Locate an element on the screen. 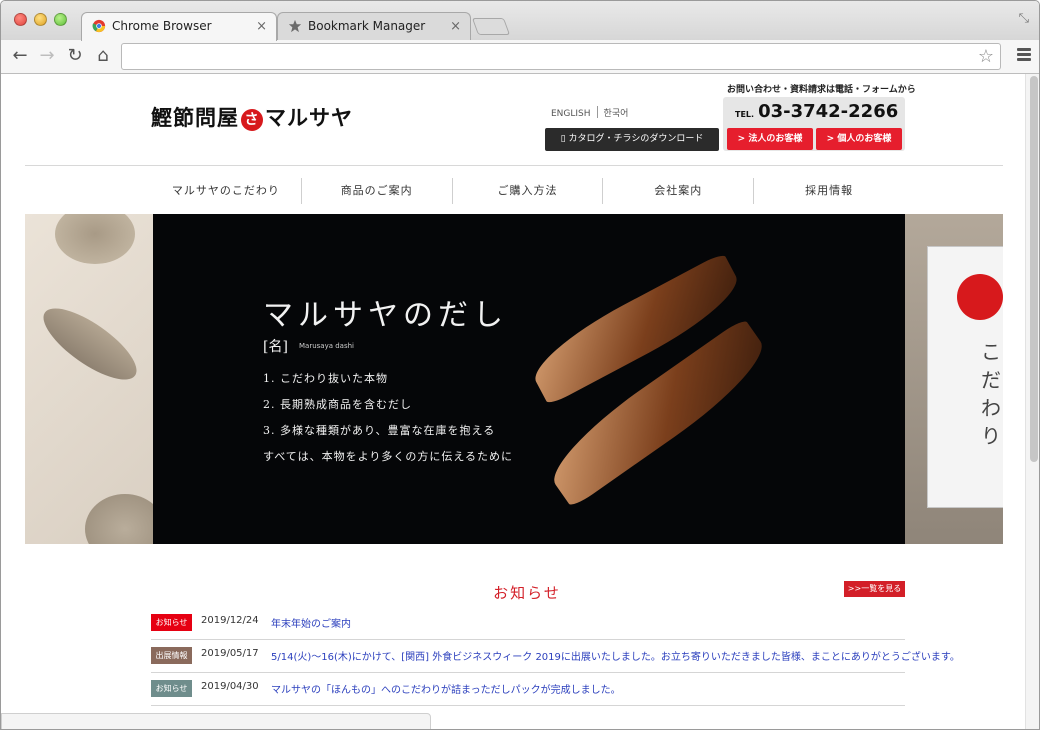 The image size is (1040, 730). tab-label: Bookmark Manager is located at coordinates (367, 26).